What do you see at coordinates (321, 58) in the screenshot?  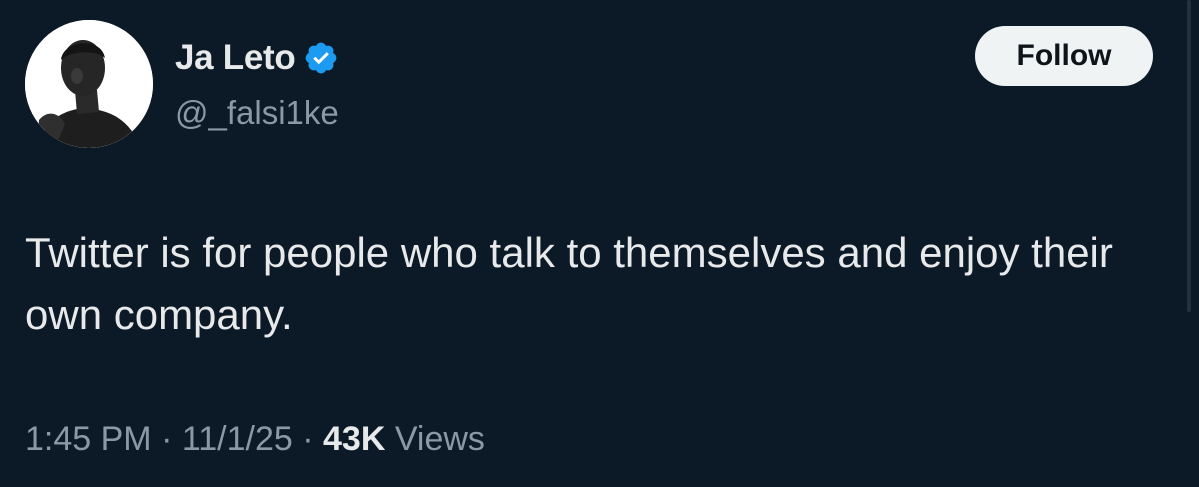 I see `verified-badge-icon` at bounding box center [321, 58].